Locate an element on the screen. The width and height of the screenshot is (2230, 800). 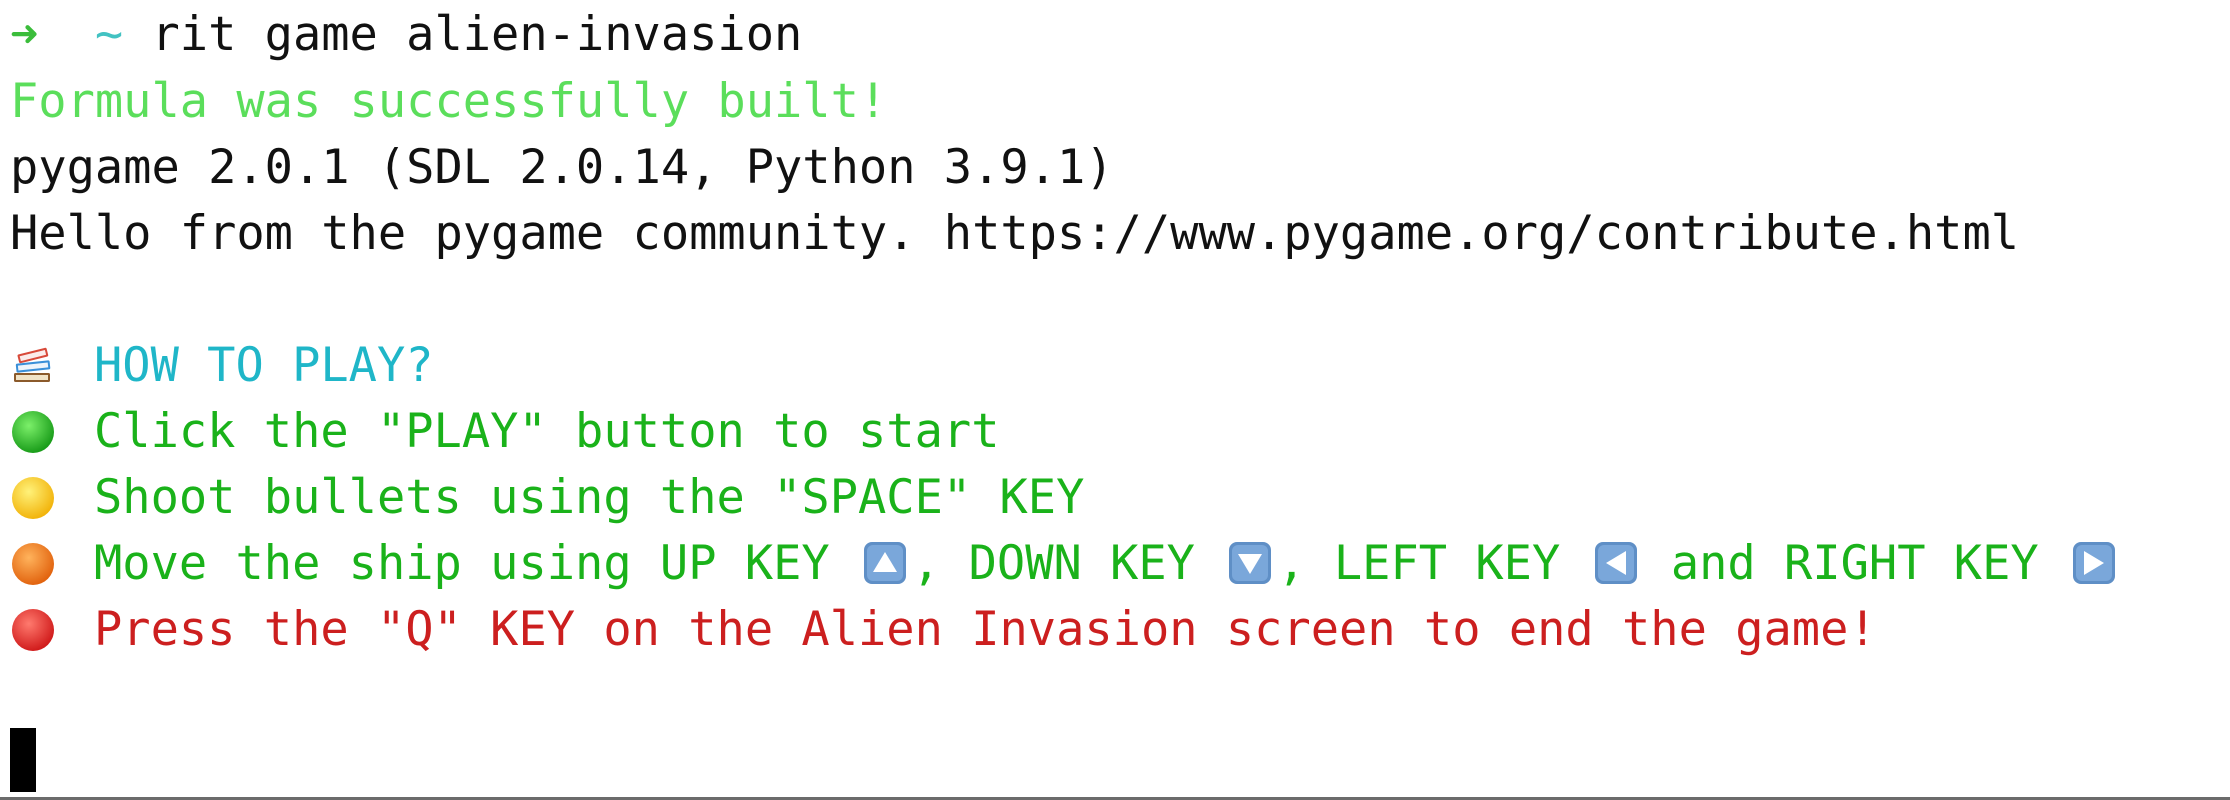
success-message: Formula was successfully built! is located at coordinates (449, 101).